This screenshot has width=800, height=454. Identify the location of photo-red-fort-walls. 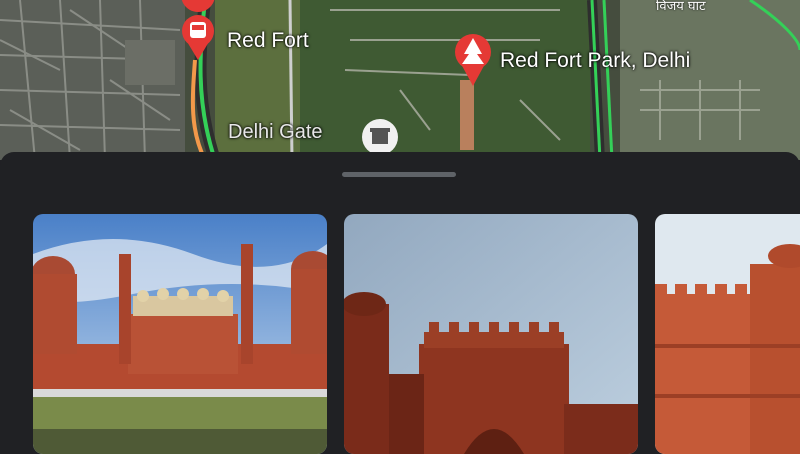
(727, 334).